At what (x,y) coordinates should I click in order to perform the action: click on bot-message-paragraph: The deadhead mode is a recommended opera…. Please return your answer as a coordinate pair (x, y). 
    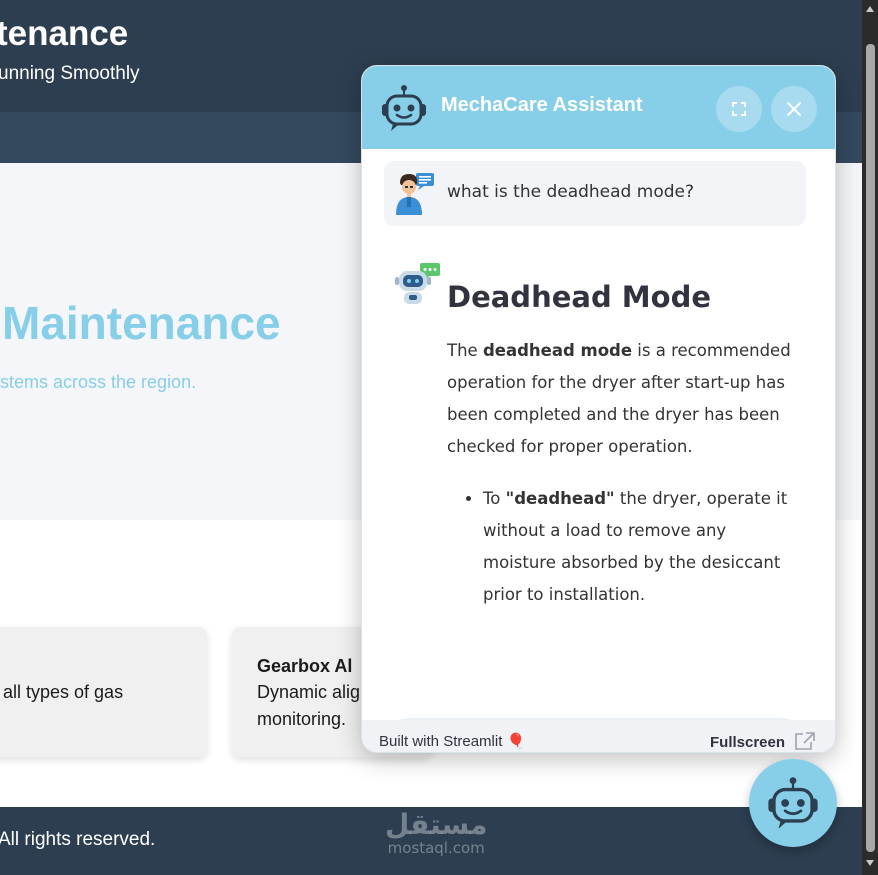
    Looking at the image, I should click on (619, 399).